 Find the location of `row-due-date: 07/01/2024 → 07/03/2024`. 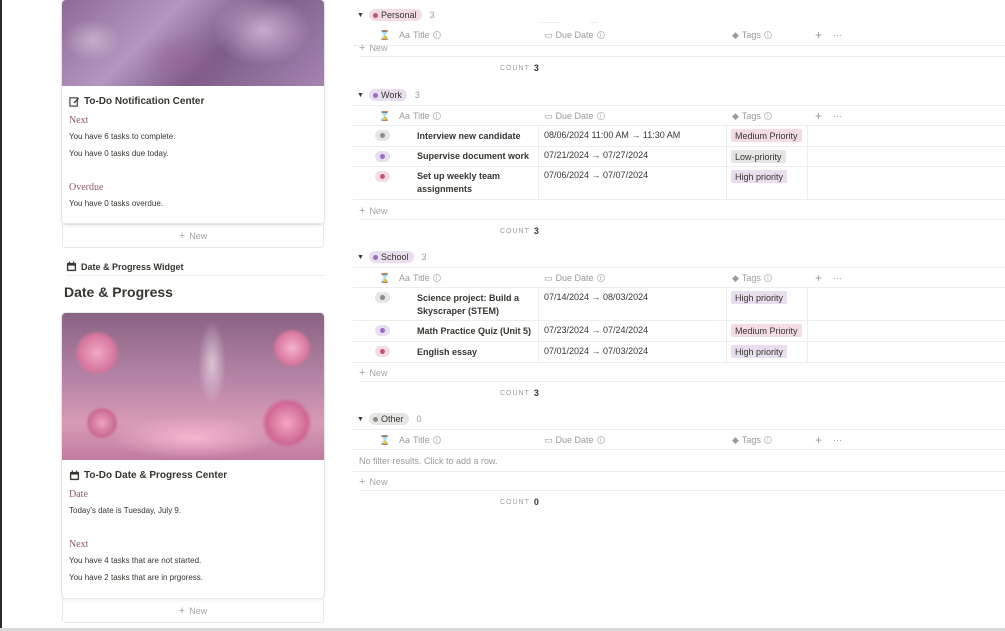

row-due-date: 07/01/2024 → 07/03/2024 is located at coordinates (596, 351).